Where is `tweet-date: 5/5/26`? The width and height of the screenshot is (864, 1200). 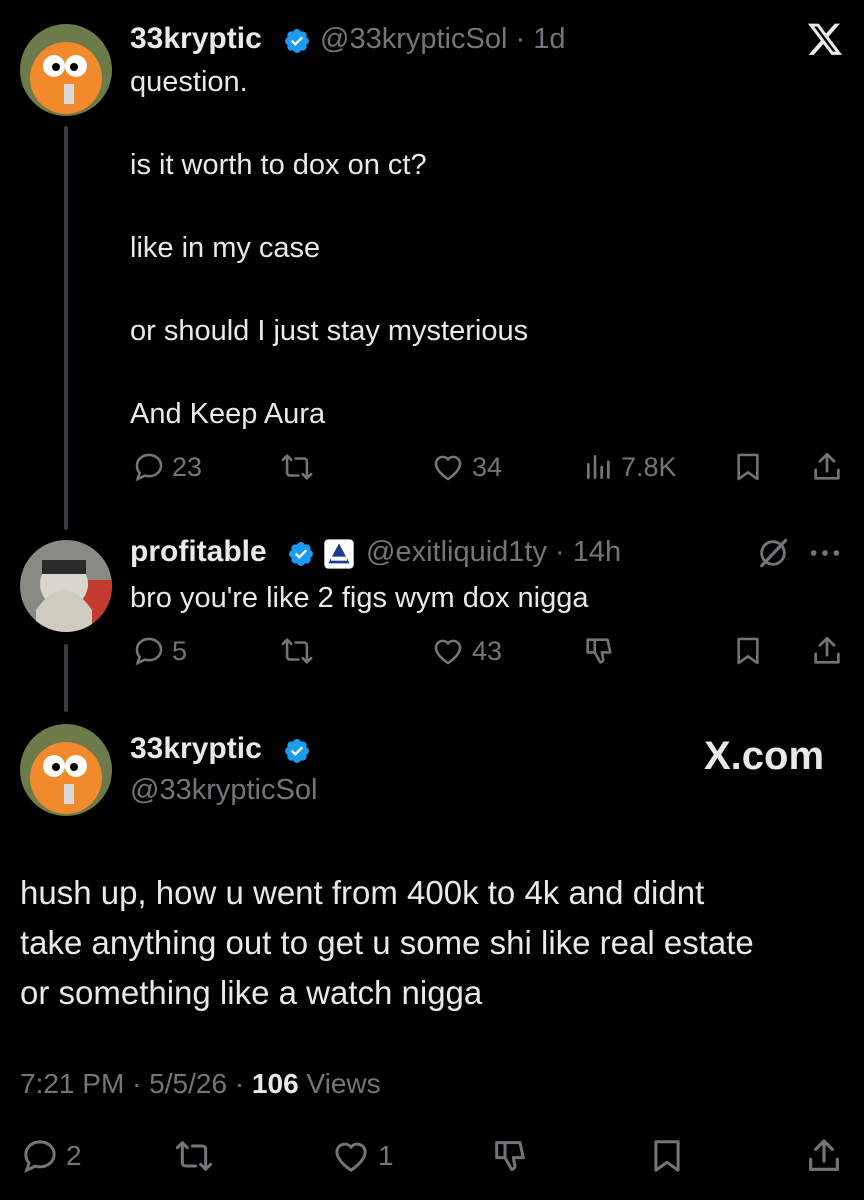 tweet-date: 5/5/26 is located at coordinates (188, 1083).